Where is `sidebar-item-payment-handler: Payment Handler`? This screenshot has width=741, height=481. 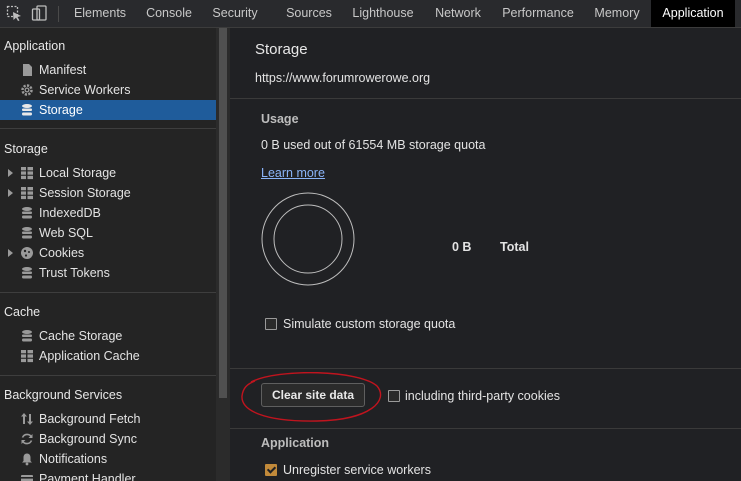
sidebar-item-payment-handler: Payment Handler is located at coordinates (108, 475).